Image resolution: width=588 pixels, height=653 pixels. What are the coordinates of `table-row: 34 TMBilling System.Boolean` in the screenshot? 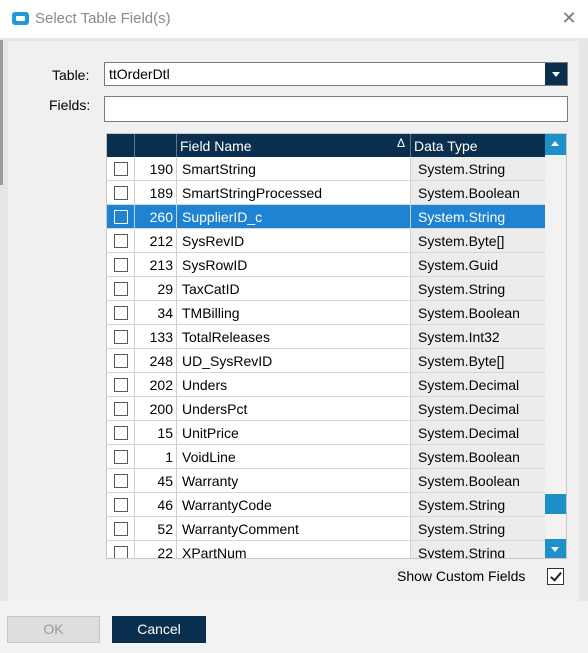 It's located at (326, 313).